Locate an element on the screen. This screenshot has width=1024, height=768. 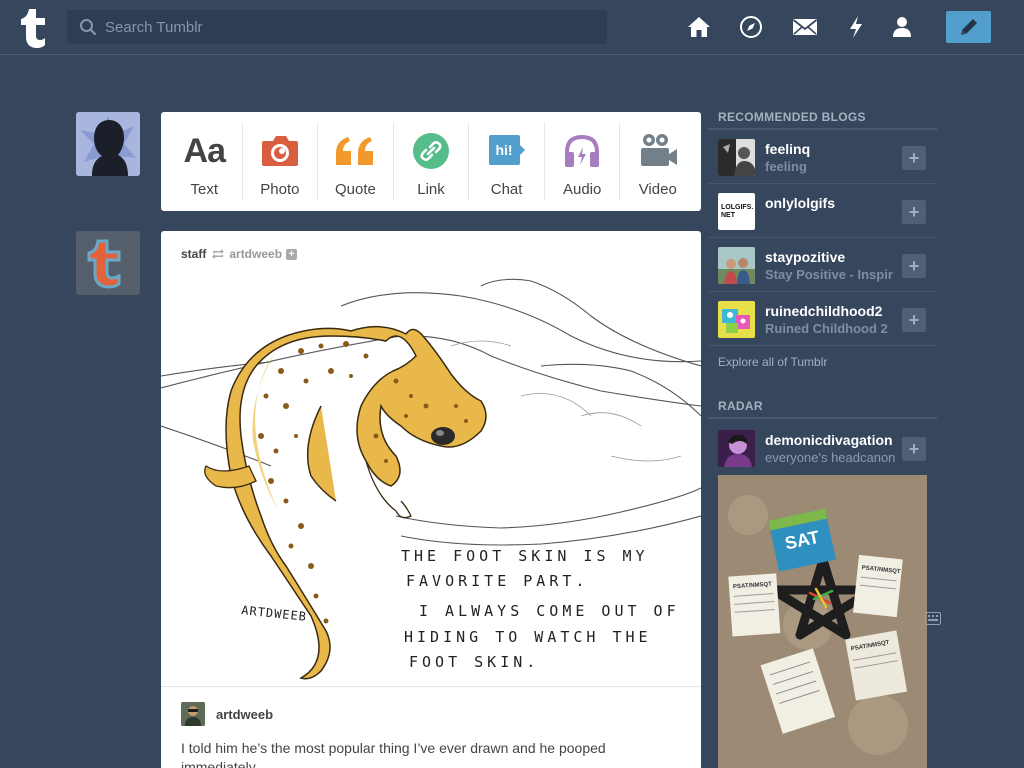
caption-author-avatar is located at coordinates (193, 714).